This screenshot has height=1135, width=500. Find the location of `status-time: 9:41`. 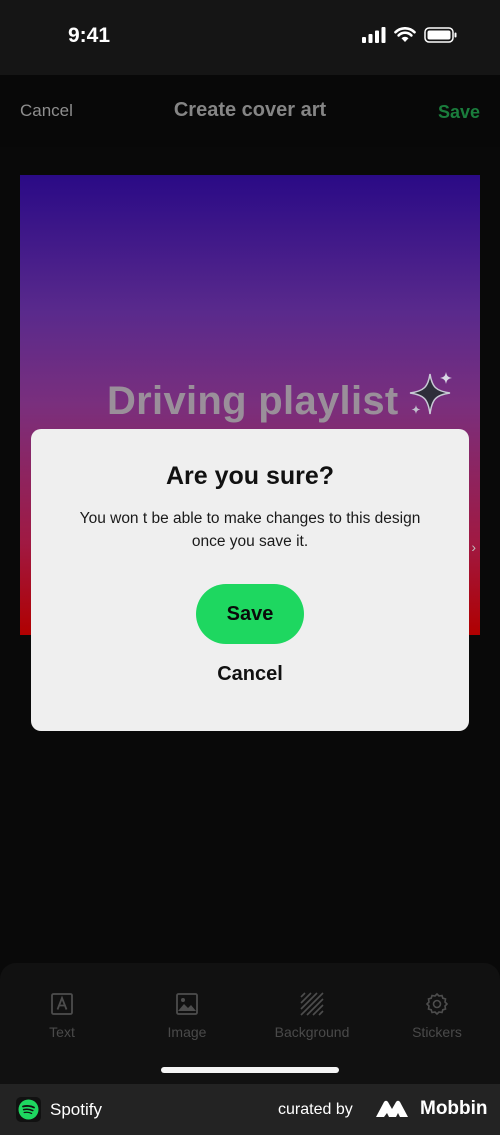

status-time: 9:41 is located at coordinates (89, 35).